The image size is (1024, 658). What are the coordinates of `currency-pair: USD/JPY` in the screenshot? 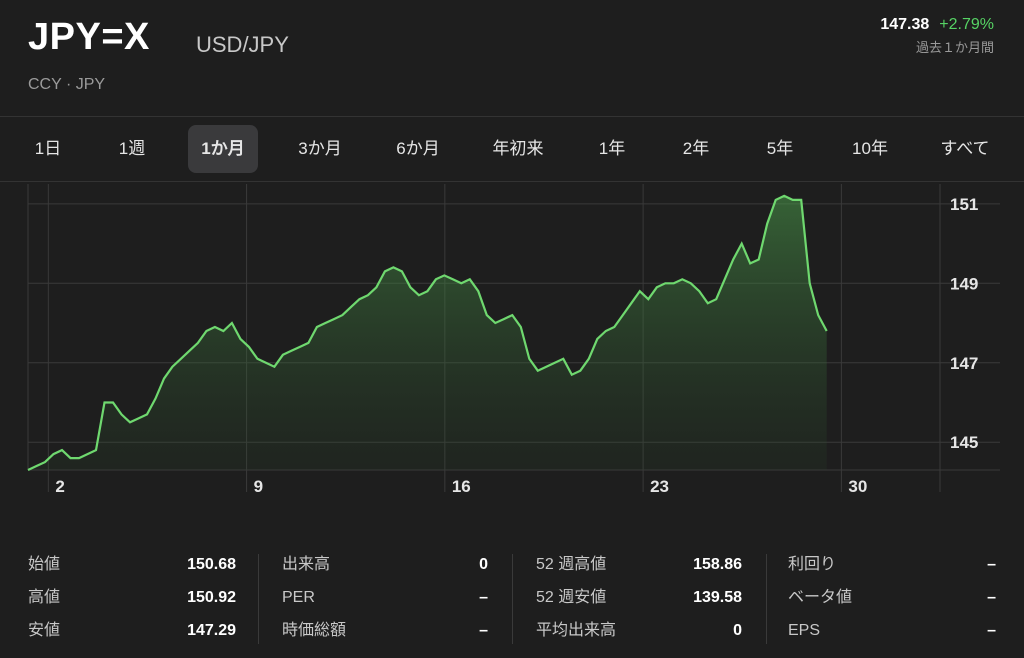 It's located at (242, 44).